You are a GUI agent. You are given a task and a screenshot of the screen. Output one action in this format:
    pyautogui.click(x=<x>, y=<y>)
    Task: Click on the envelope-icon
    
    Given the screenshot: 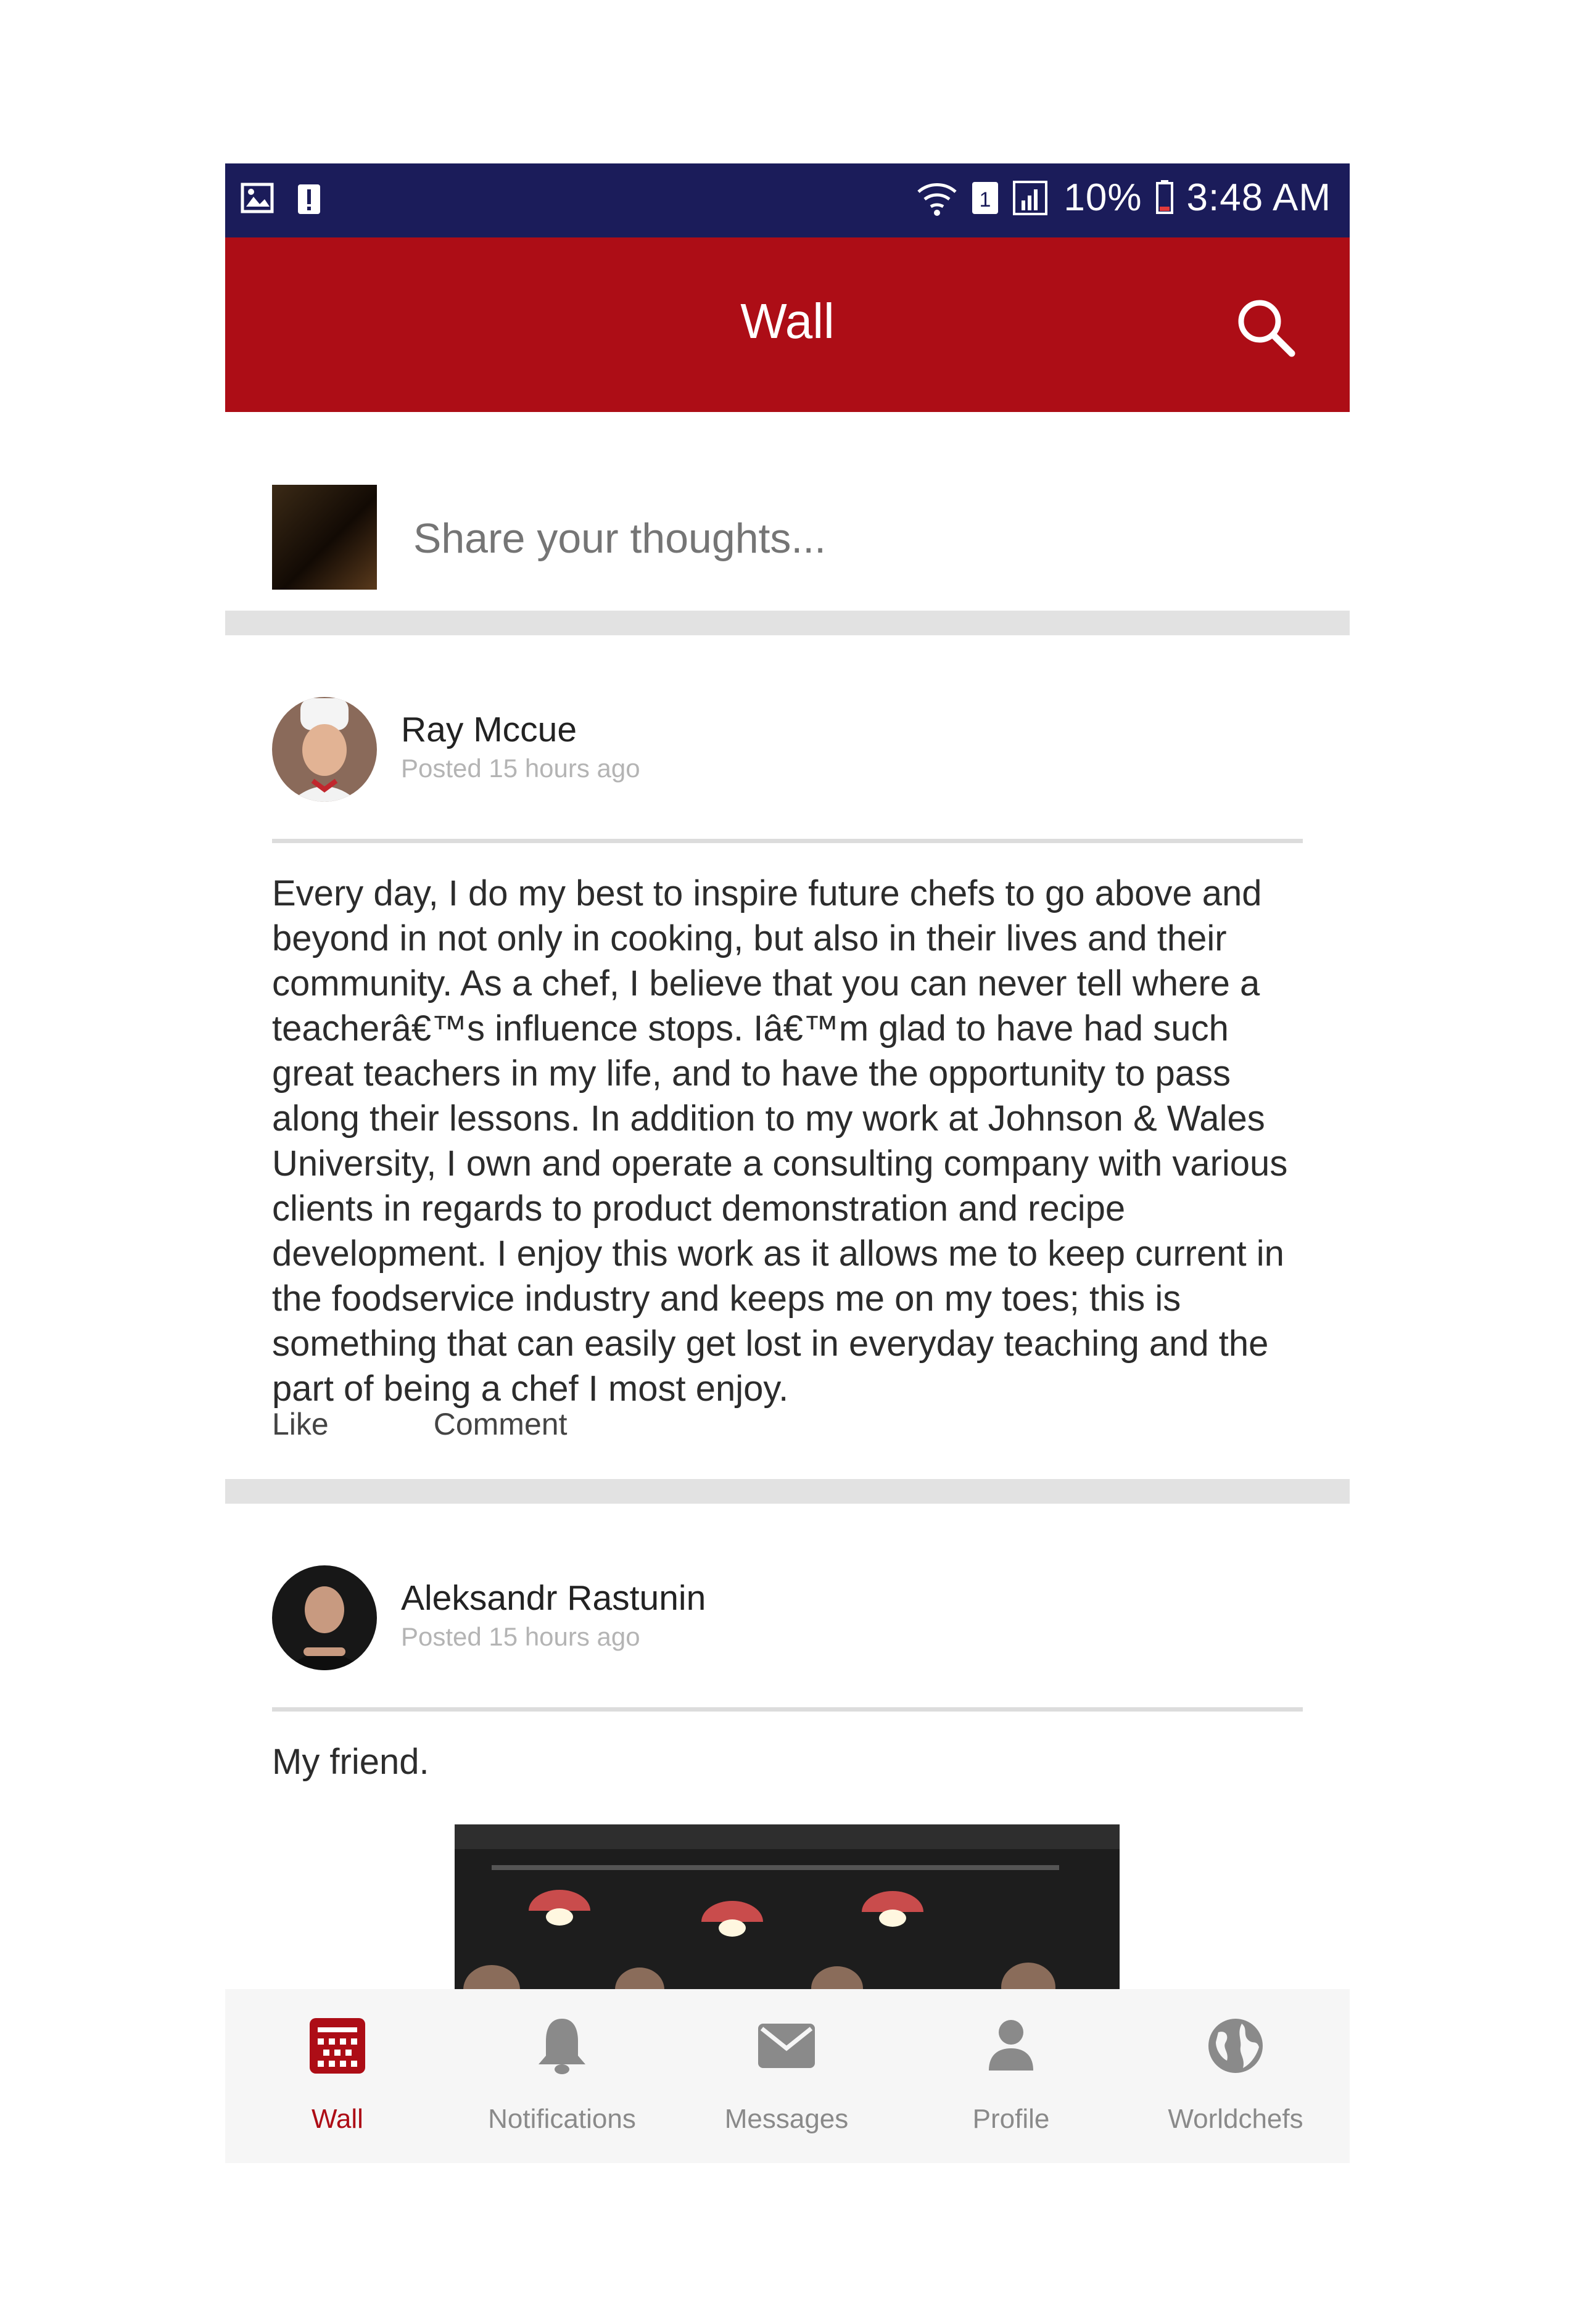 What is the action you would take?
    pyautogui.click(x=786, y=2046)
    